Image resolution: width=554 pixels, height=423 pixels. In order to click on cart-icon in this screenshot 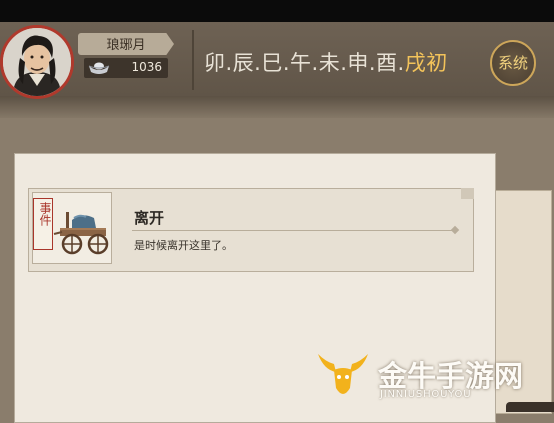, I will do `click(81, 233)`.